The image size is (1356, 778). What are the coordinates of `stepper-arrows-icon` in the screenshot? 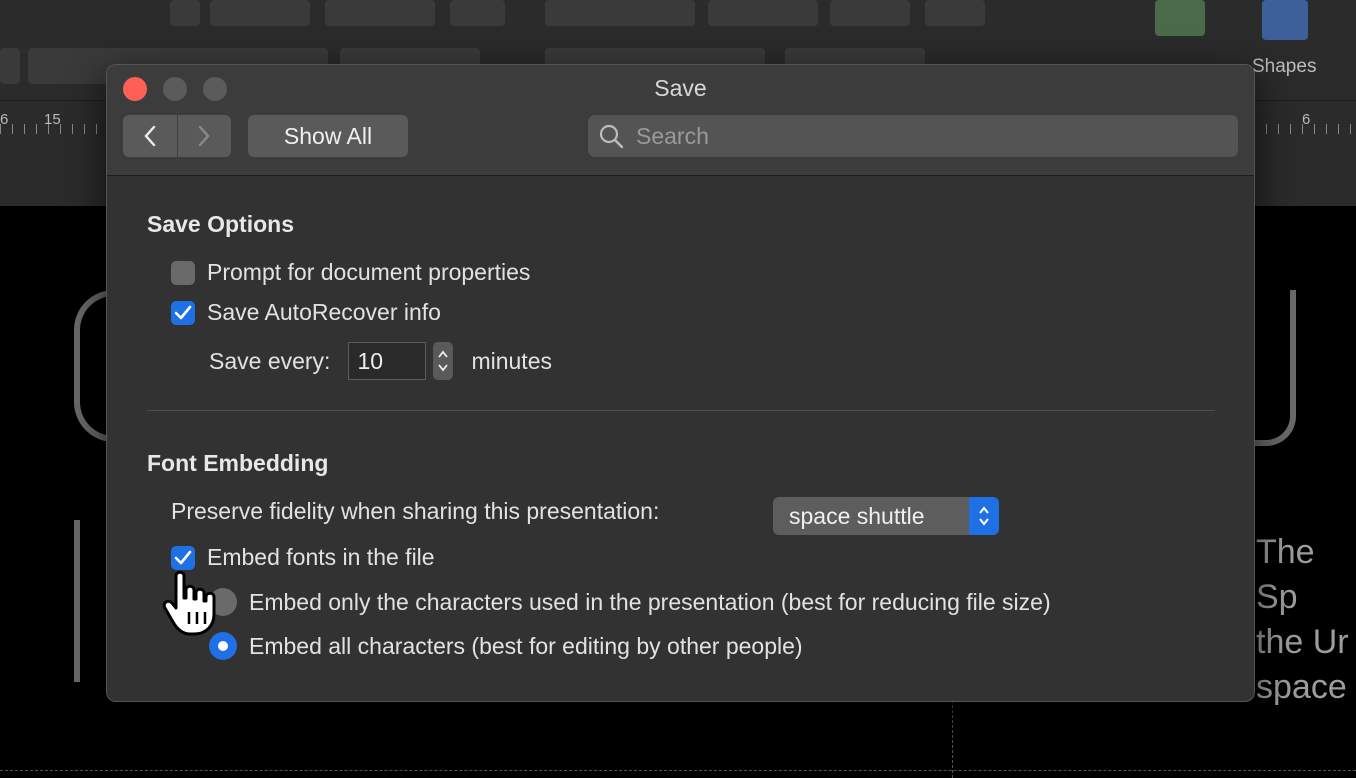 It's located at (443, 361).